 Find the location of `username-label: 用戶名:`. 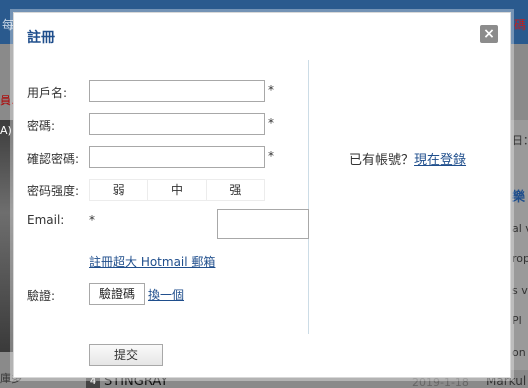

username-label: 用戶名: is located at coordinates (47, 93).